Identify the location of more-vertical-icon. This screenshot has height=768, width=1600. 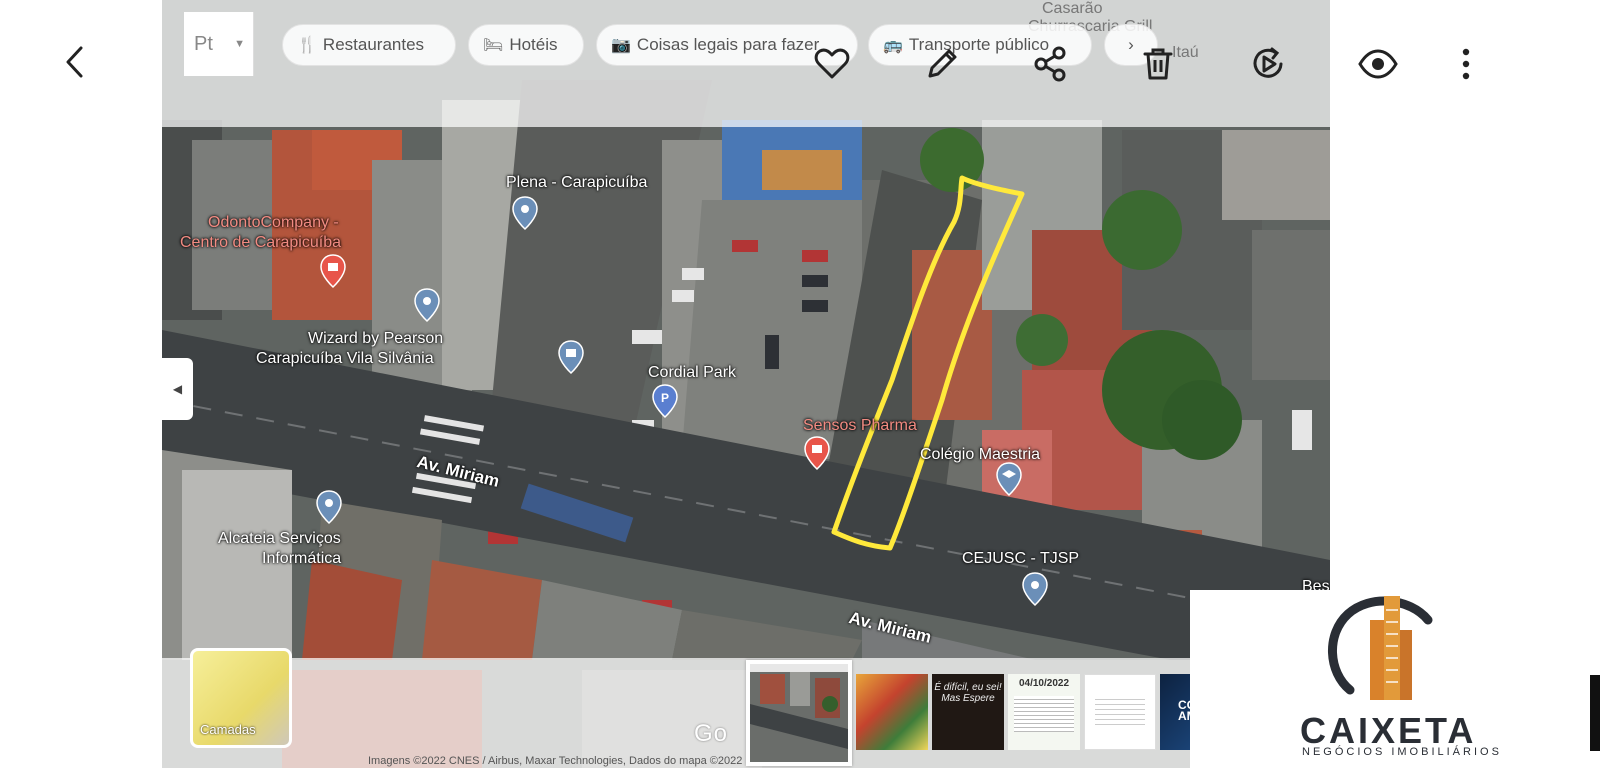
(1466, 64).